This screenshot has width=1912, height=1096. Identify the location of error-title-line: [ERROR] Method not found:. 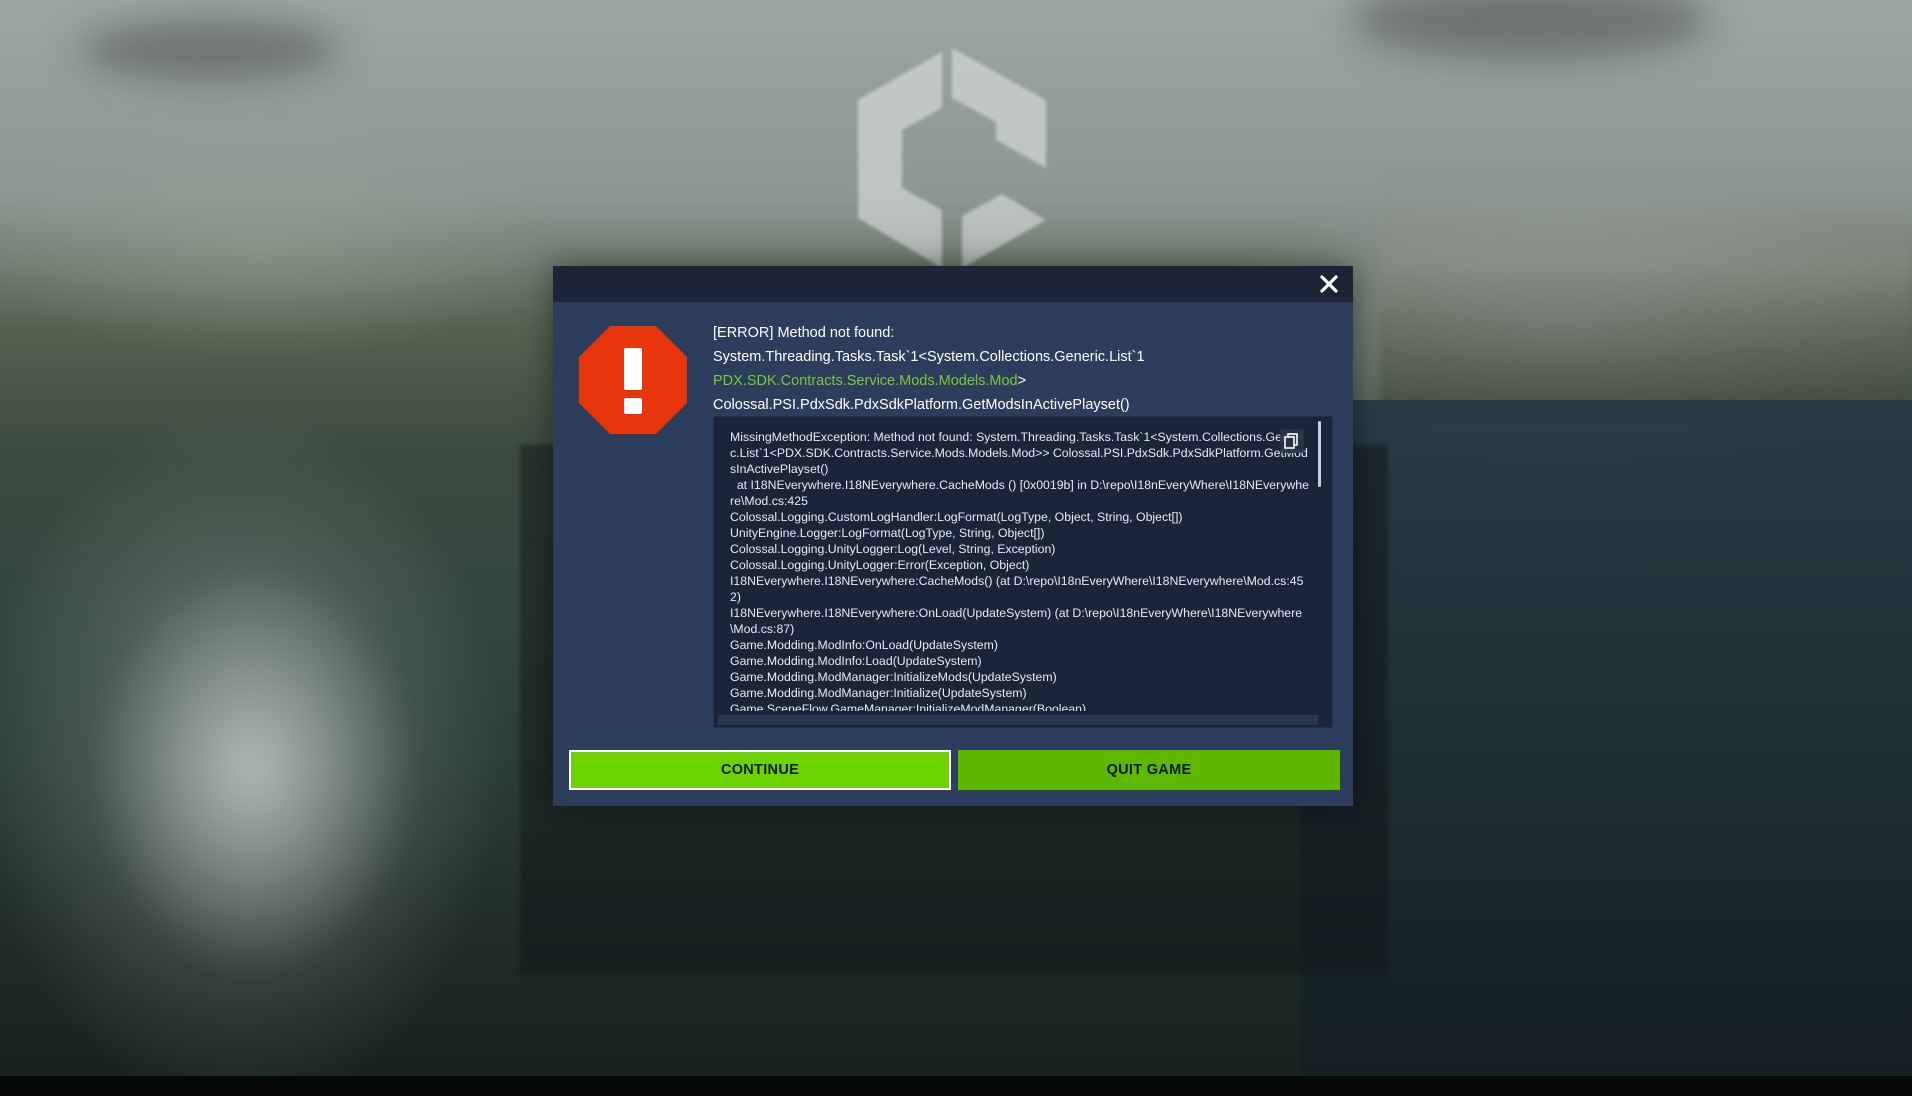
(804, 333).